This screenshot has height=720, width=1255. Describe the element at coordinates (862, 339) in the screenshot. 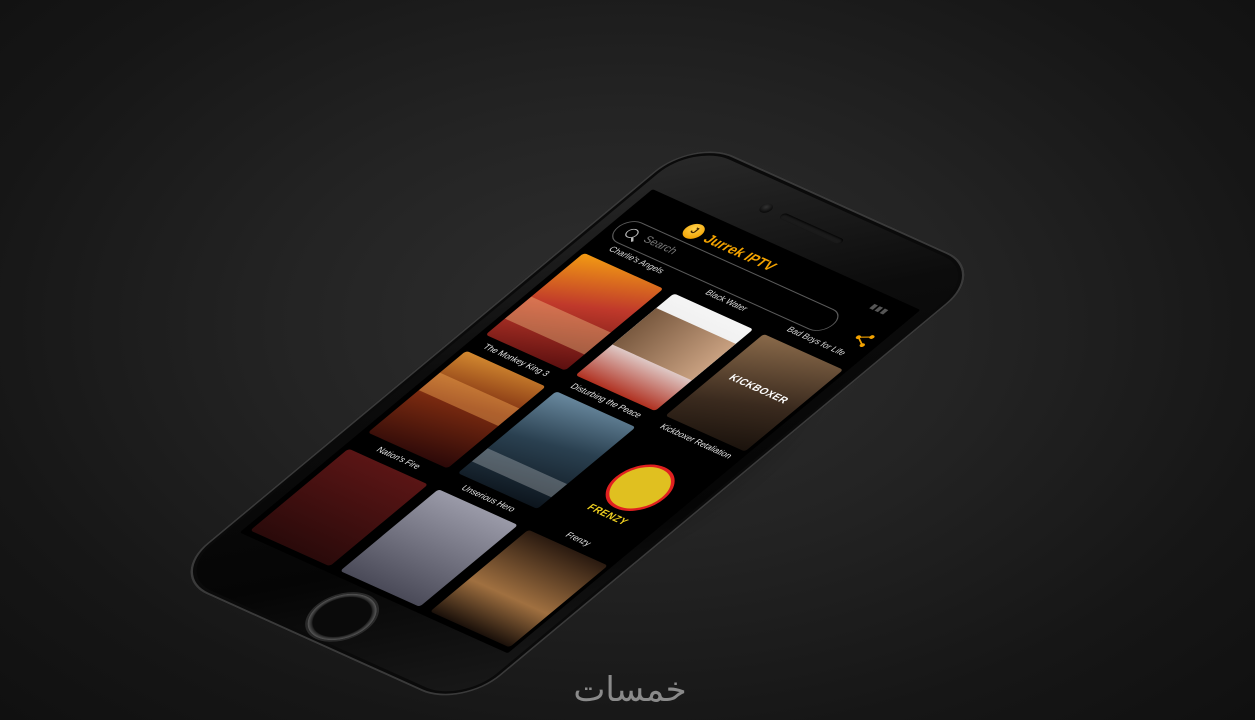

I see `share-icon` at that location.